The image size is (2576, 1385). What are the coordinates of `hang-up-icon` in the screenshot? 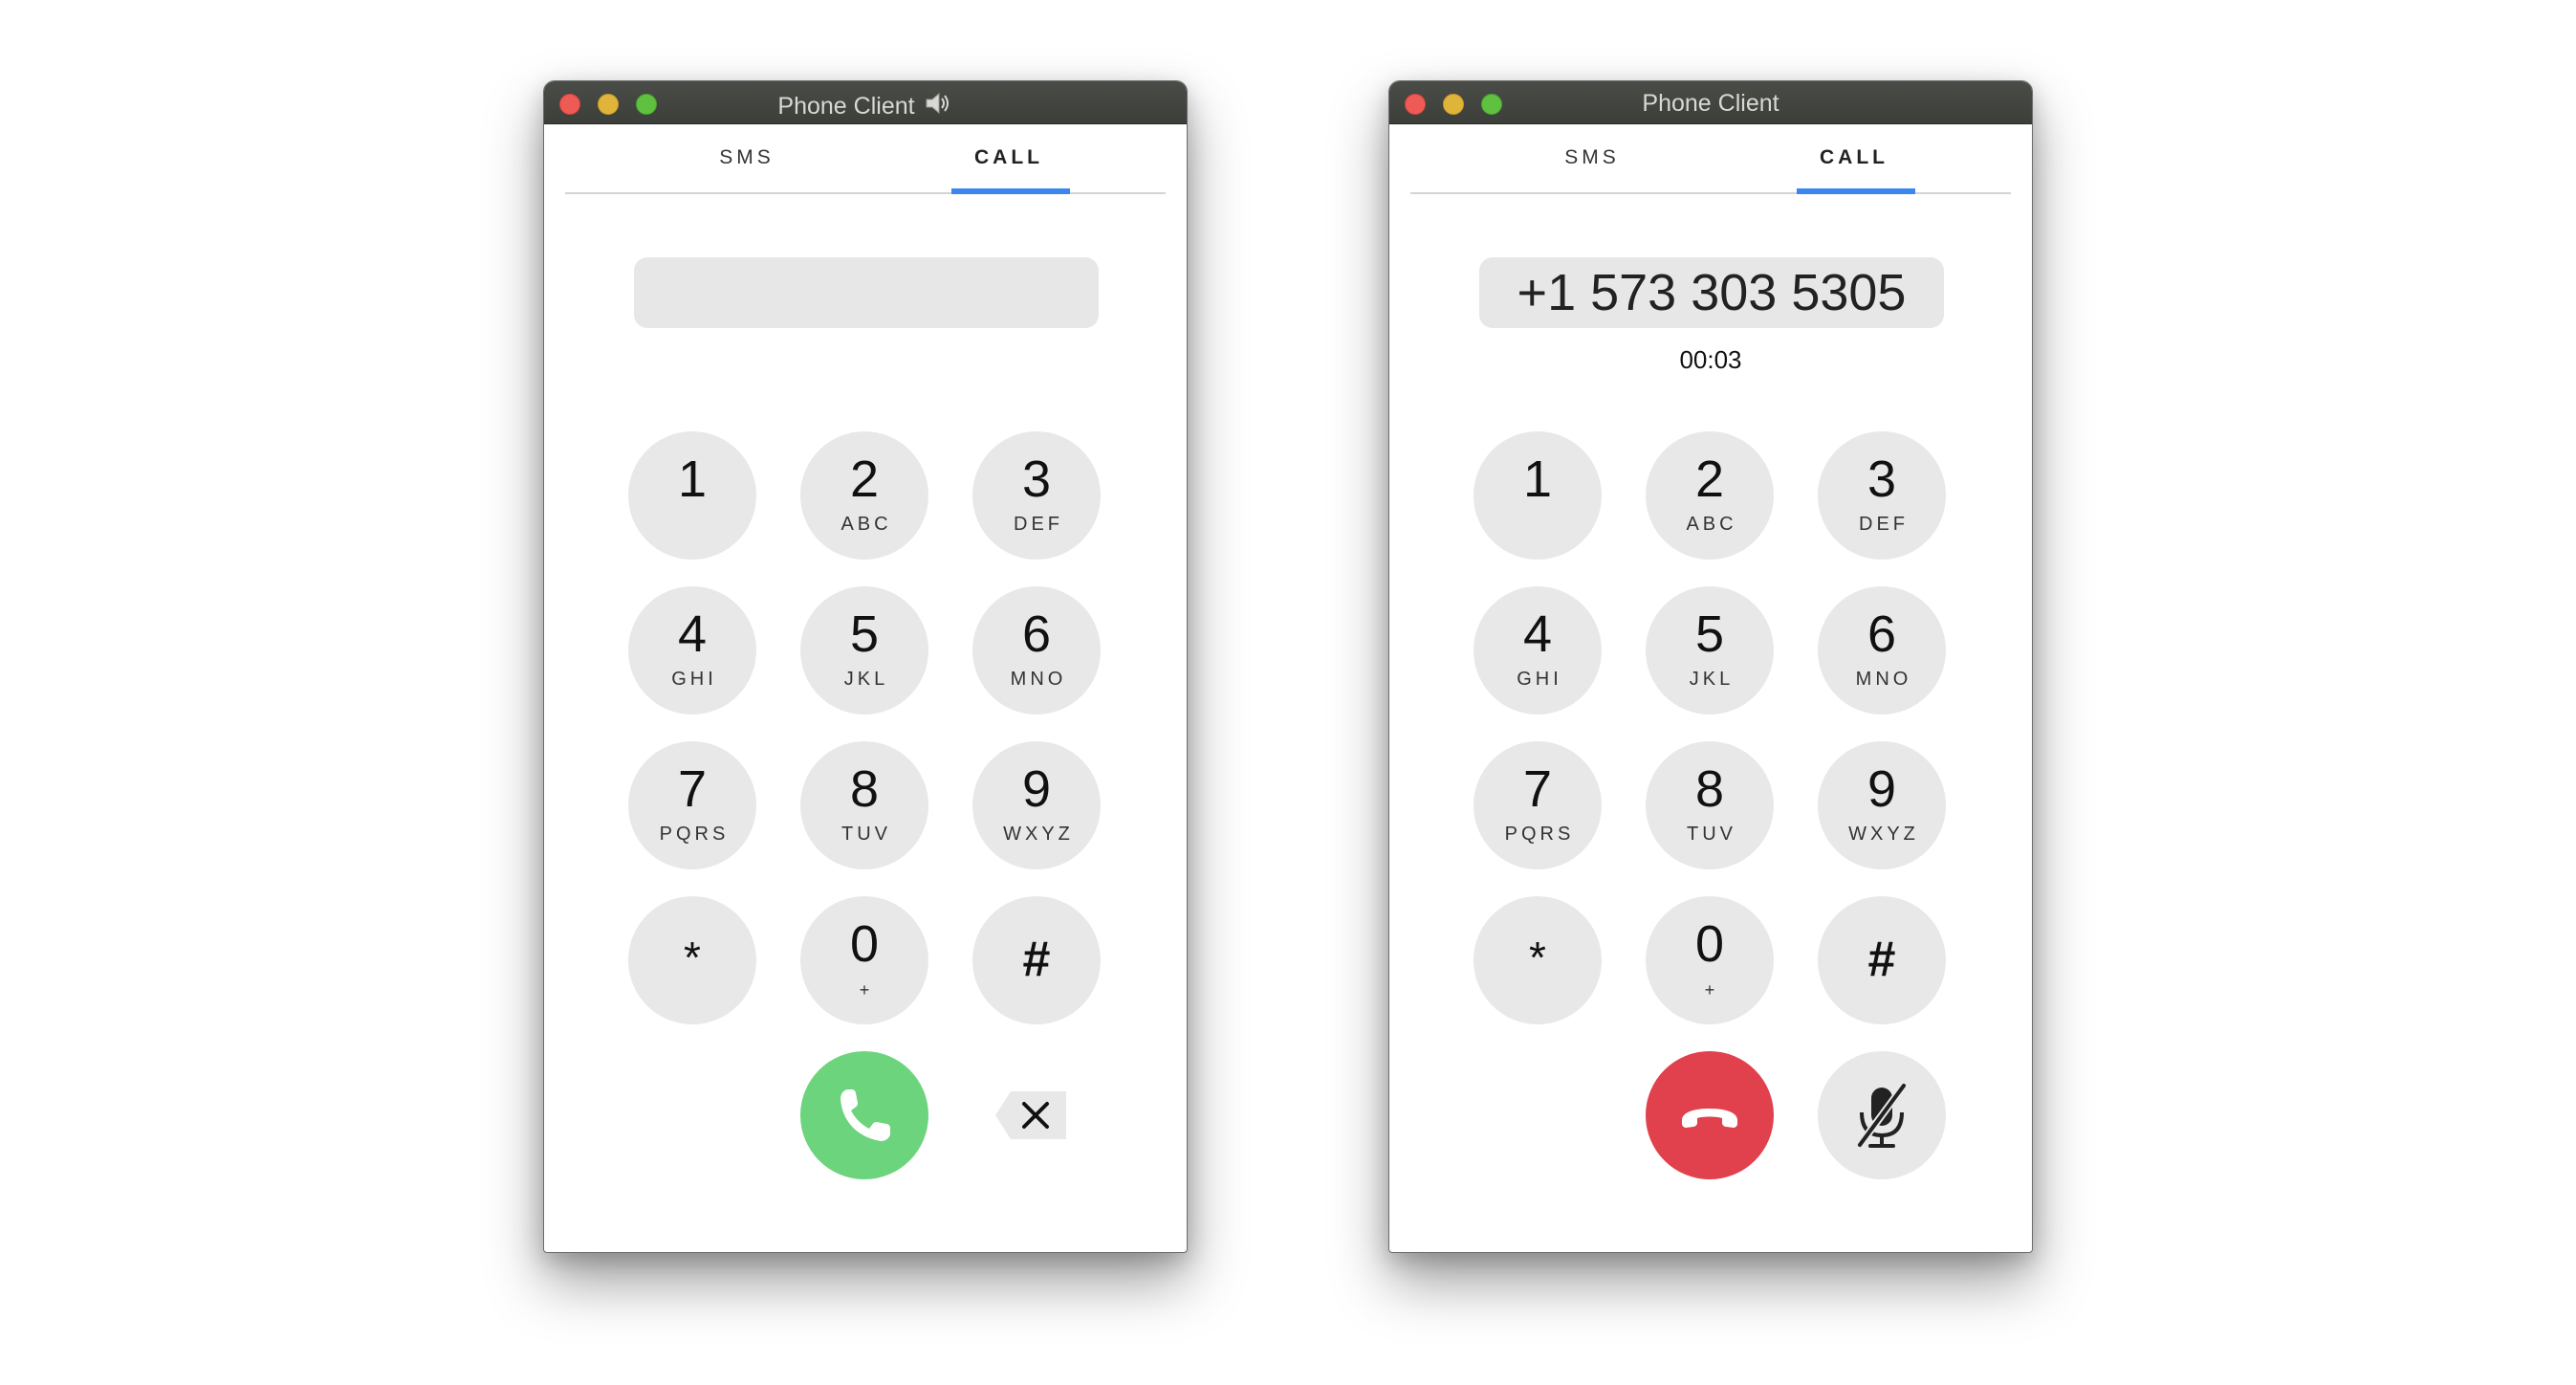 It's located at (1709, 1118).